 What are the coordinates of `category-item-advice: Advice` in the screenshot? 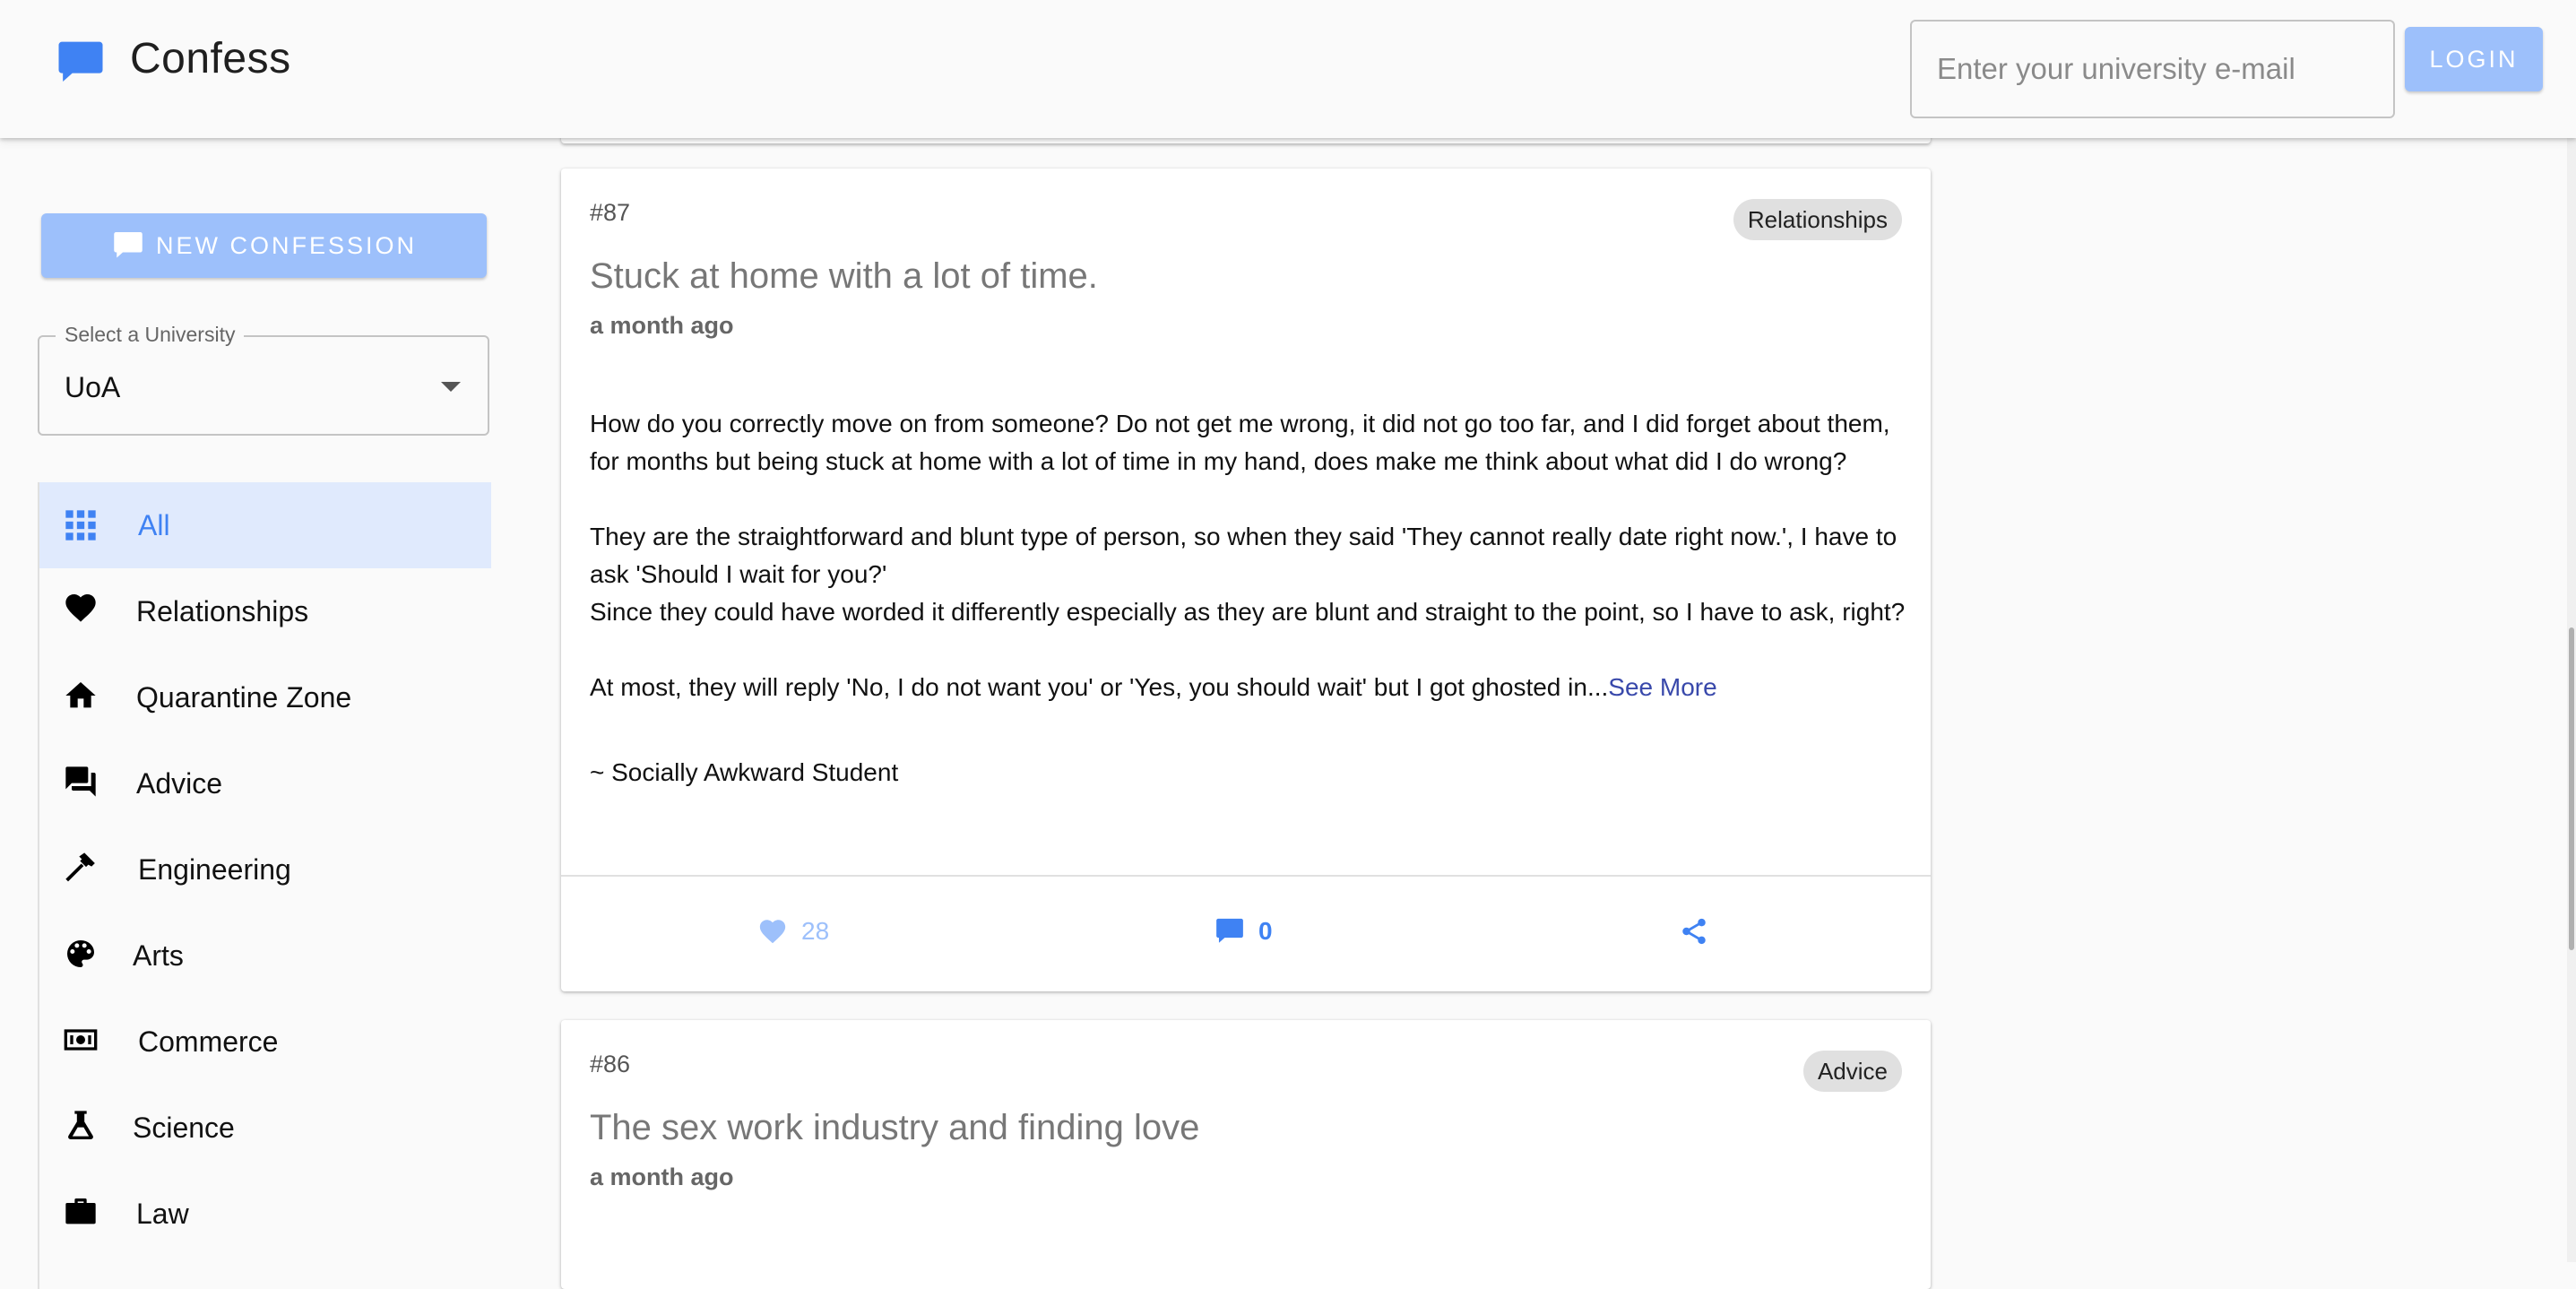 It's located at (265, 783).